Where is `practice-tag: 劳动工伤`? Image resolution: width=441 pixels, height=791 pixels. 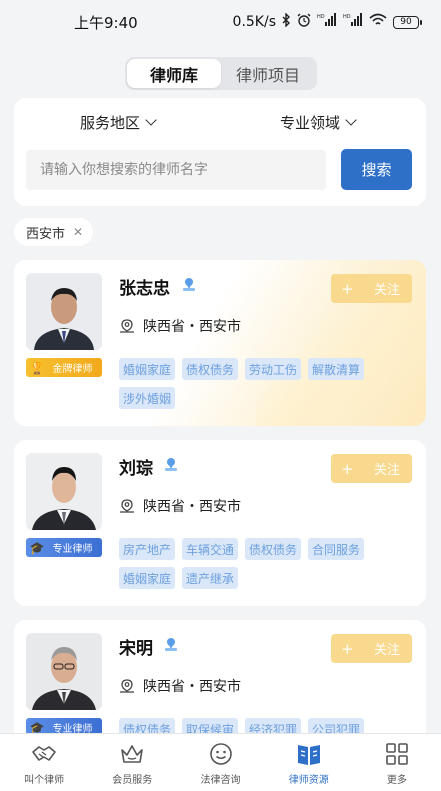
practice-tag: 劳动工伤 is located at coordinates (273, 369).